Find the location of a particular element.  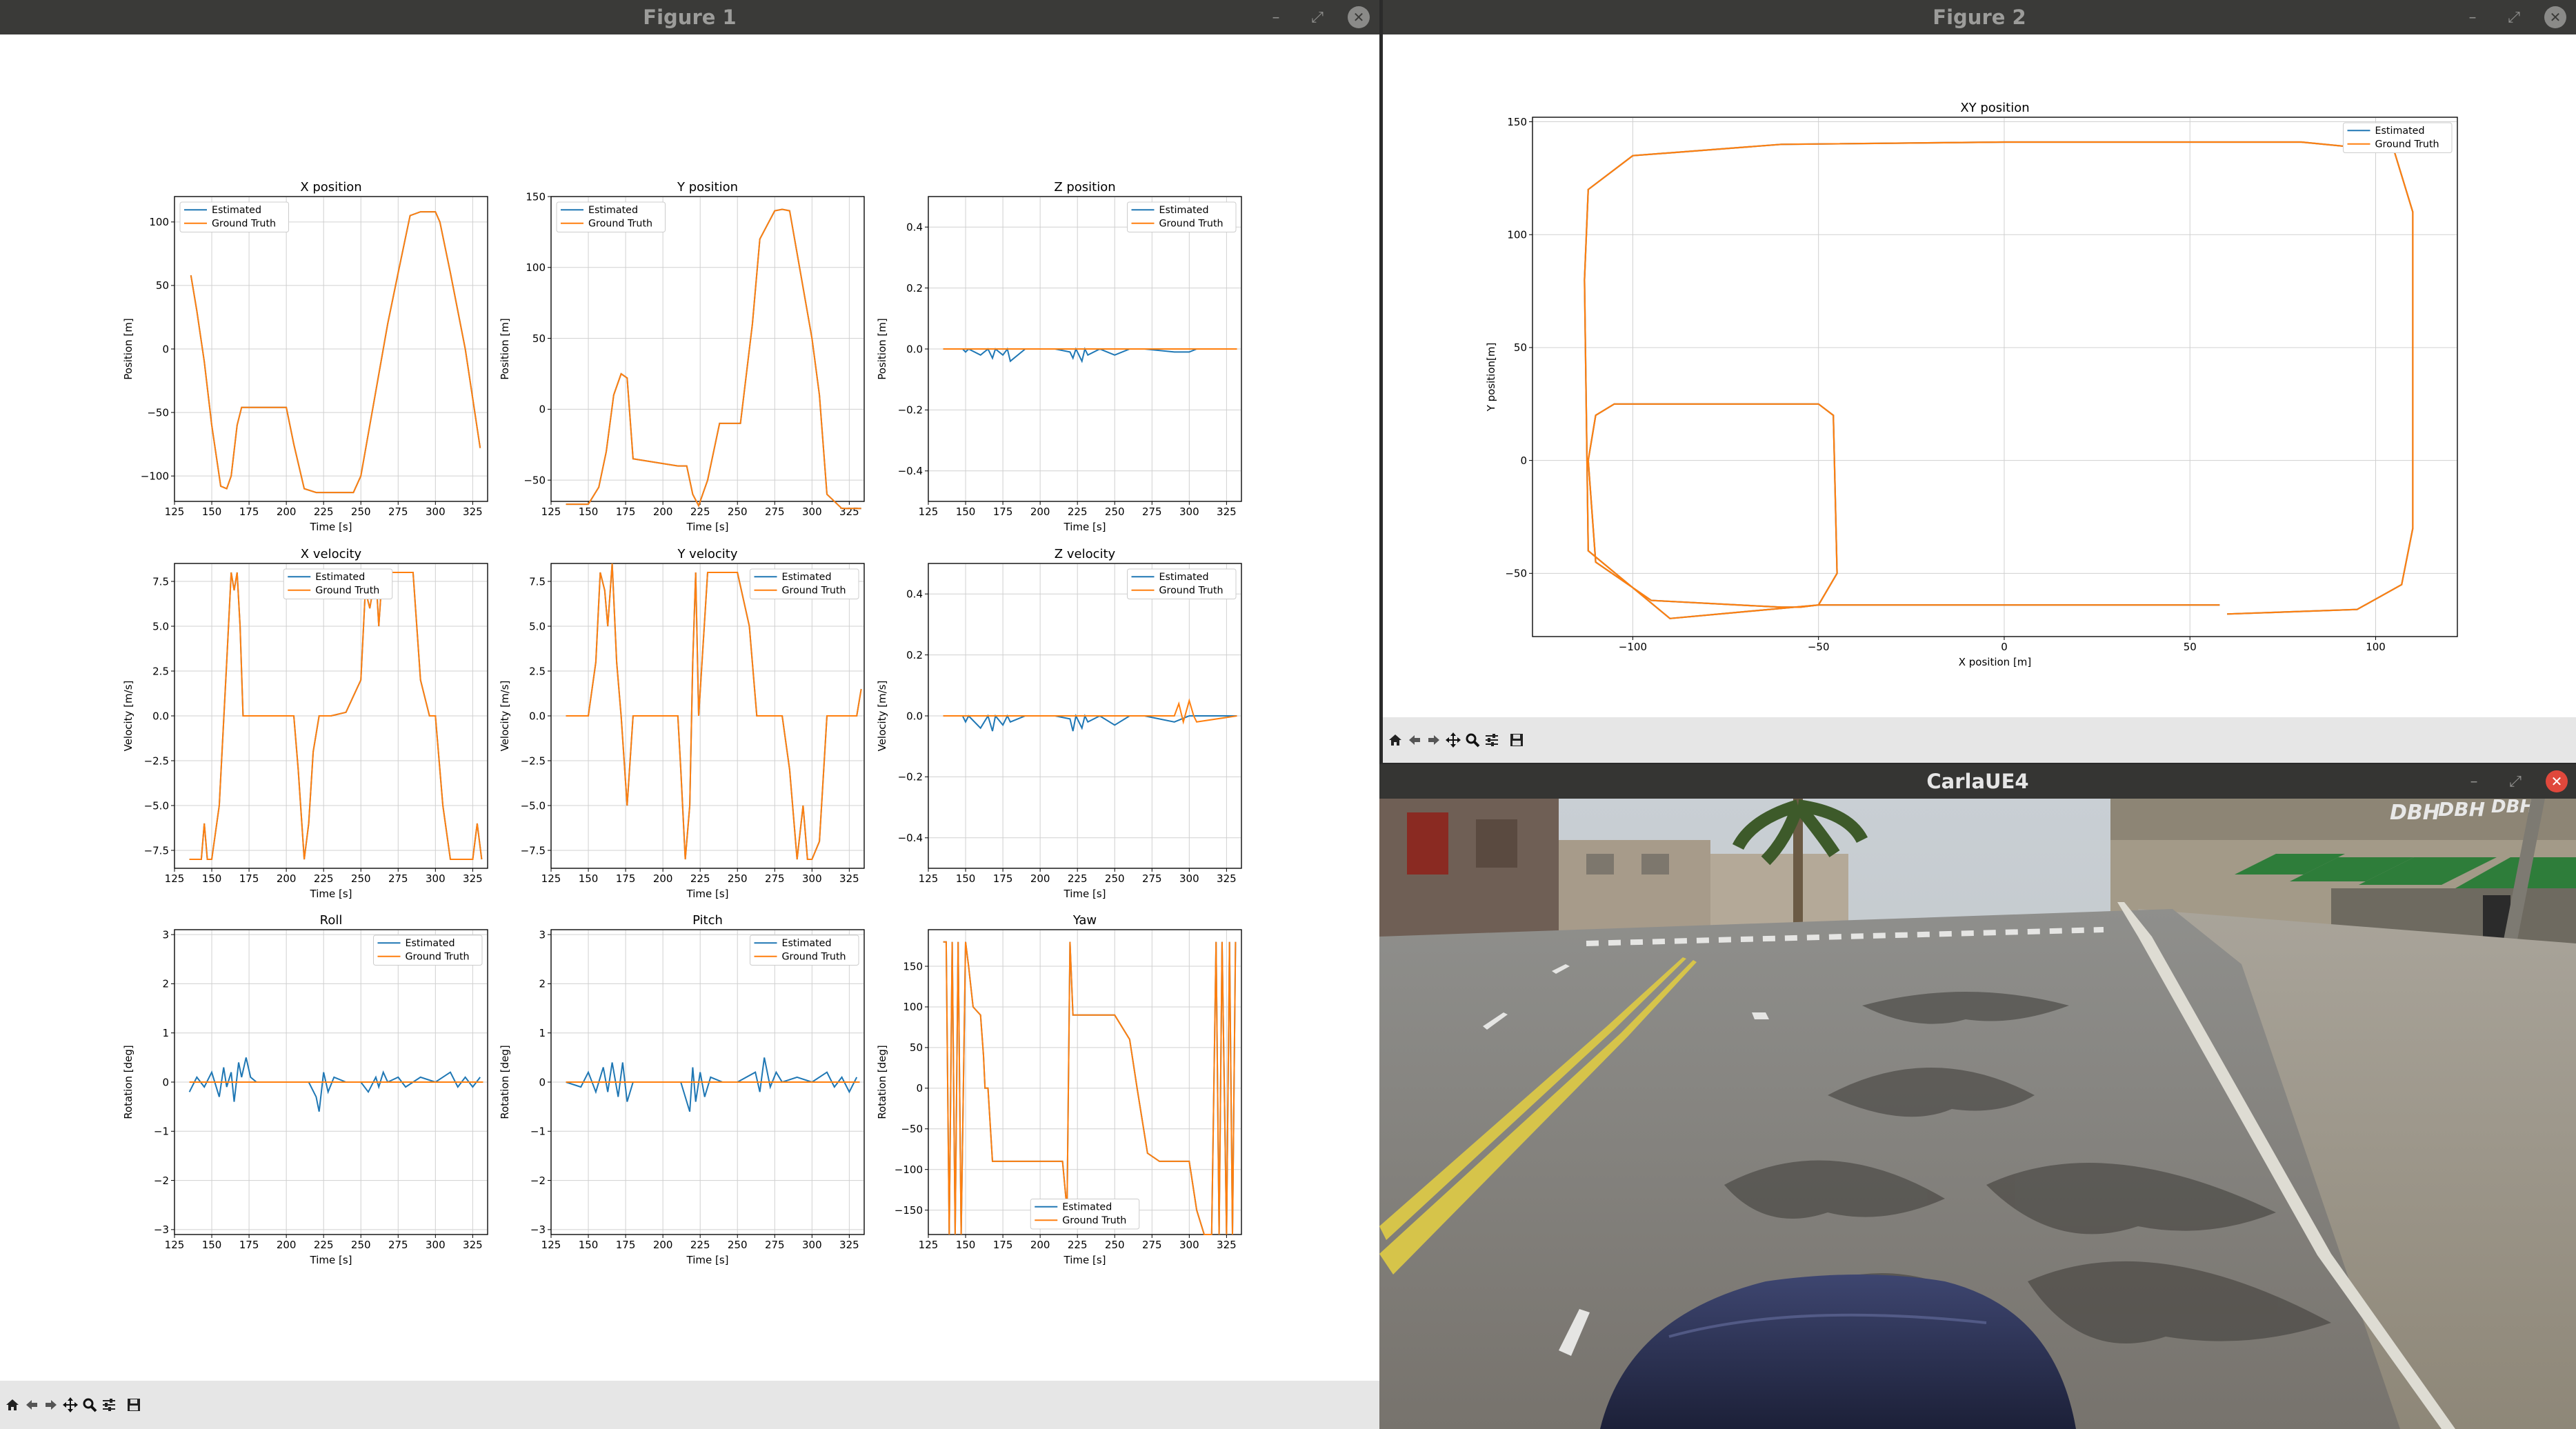

x-axis-label: X position [m] is located at coordinates (1995, 662).